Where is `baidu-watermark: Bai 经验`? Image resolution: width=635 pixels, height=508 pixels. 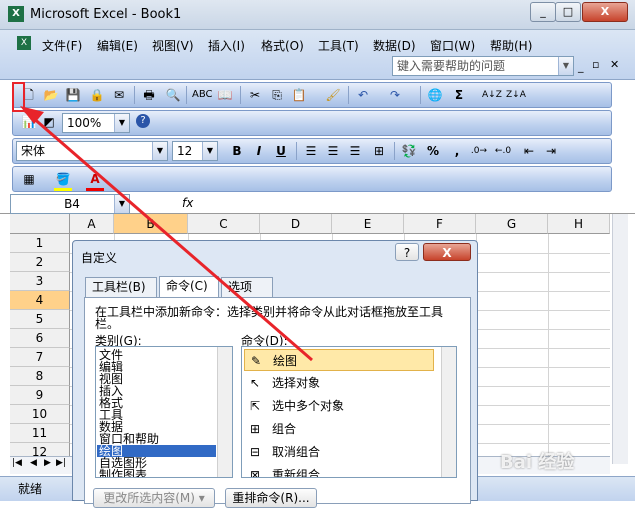 baidu-watermark: Bai 经验 is located at coordinates (537, 462).